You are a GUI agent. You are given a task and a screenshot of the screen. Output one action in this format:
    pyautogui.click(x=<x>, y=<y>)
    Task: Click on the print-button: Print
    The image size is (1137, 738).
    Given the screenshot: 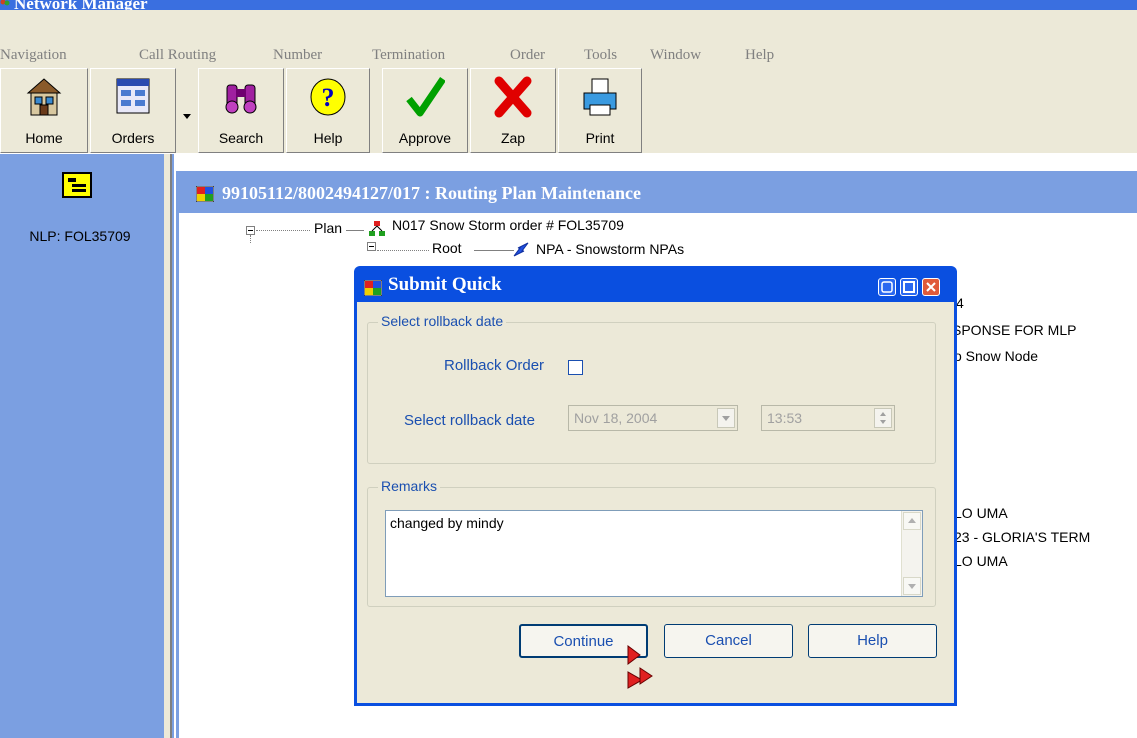 What is the action you would take?
    pyautogui.click(x=600, y=110)
    